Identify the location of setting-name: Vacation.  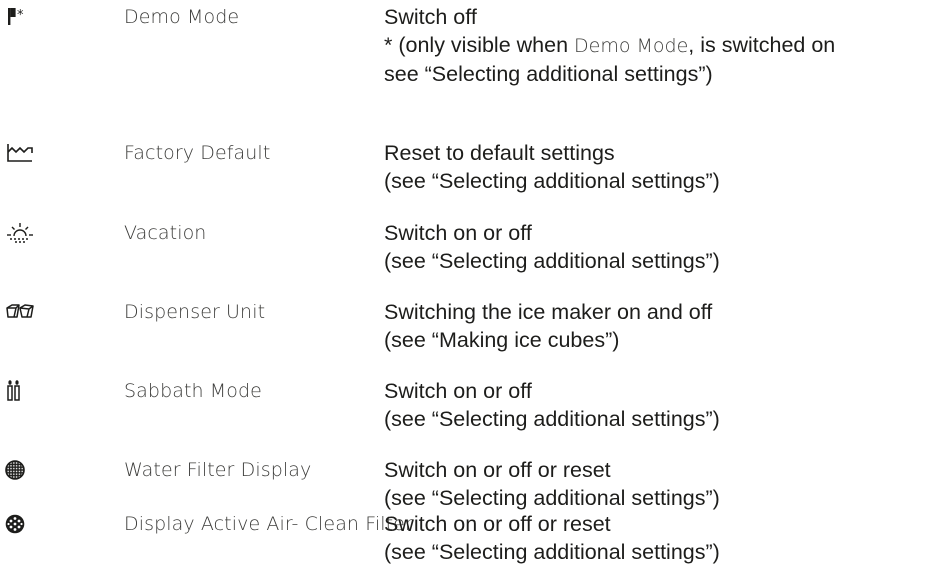
(165, 233).